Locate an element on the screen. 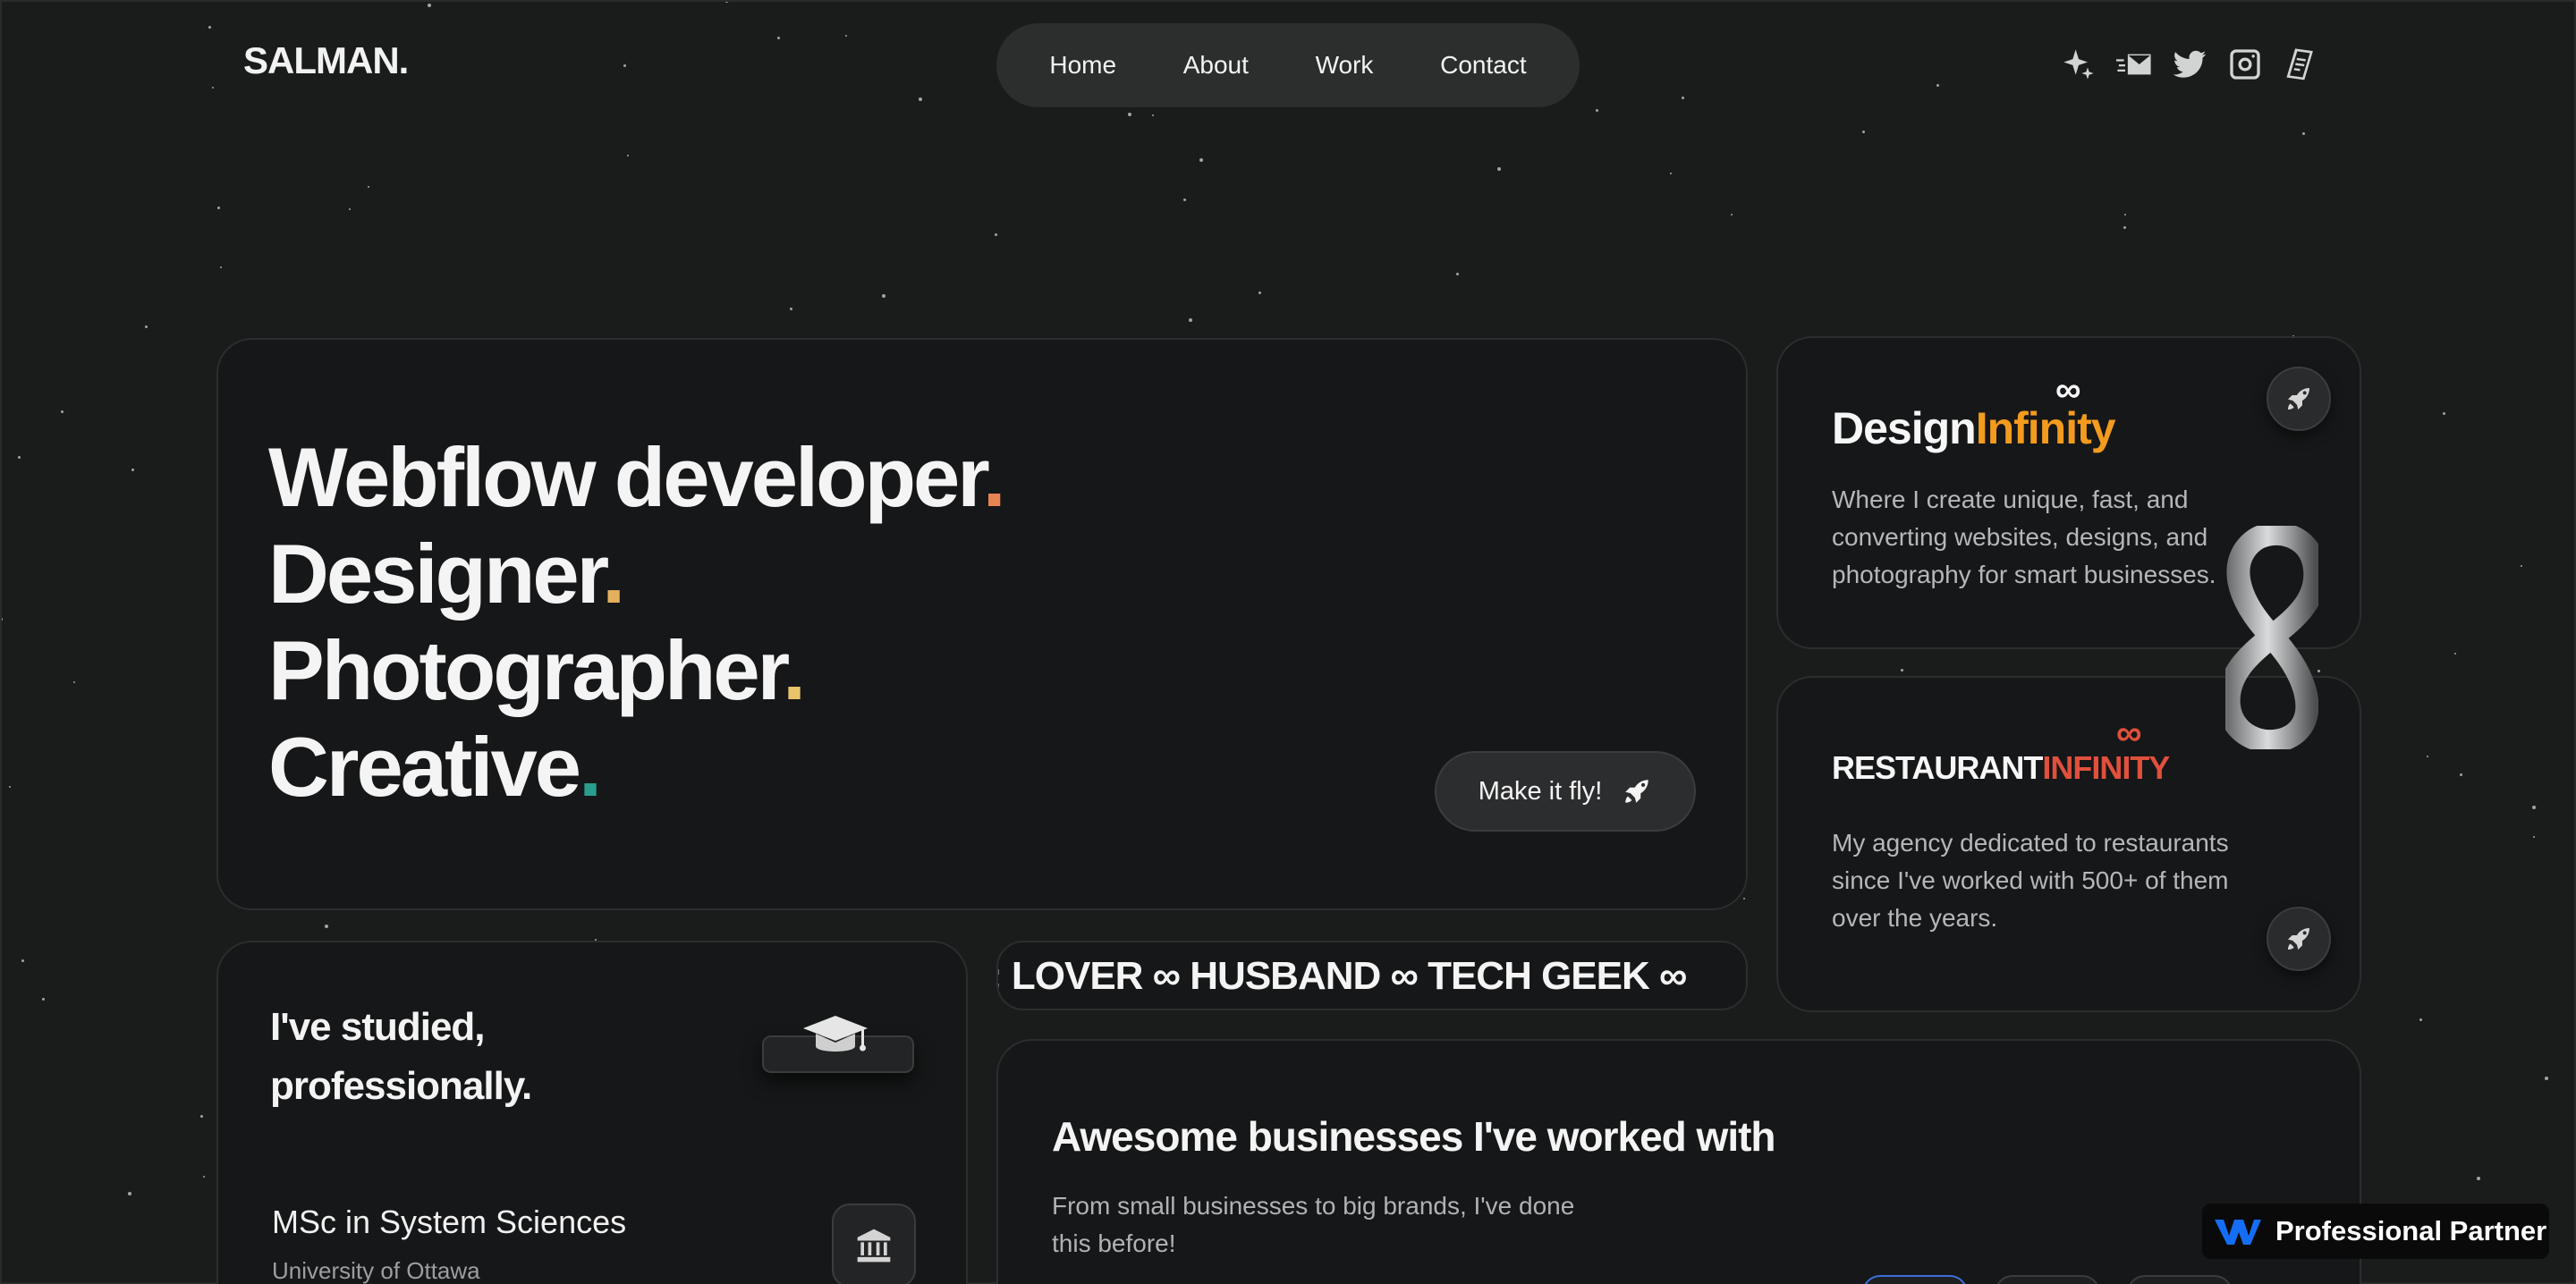 The height and width of the screenshot is (1284, 2576). education-title: I've studied, professionally. is located at coordinates (401, 1057).